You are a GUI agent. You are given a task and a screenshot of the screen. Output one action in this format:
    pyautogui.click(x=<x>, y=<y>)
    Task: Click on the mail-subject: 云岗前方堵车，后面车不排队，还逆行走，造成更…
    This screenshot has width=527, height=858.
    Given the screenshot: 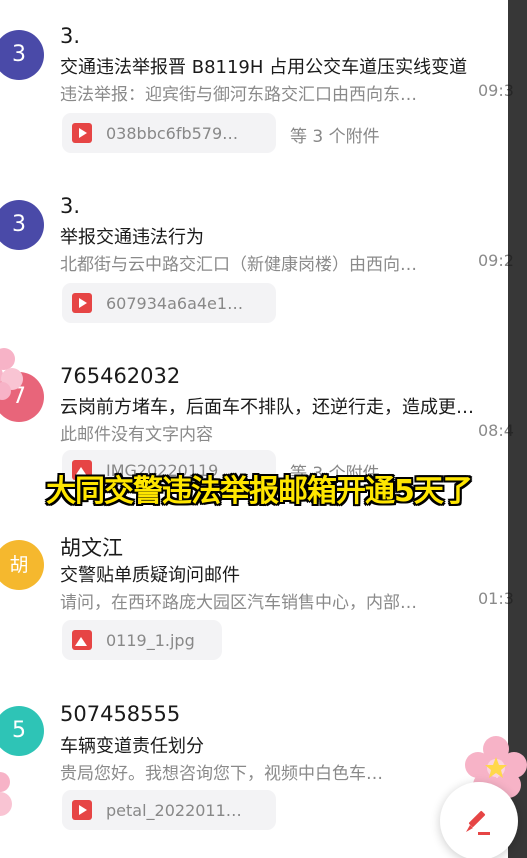 What is the action you would take?
    pyautogui.click(x=267, y=407)
    